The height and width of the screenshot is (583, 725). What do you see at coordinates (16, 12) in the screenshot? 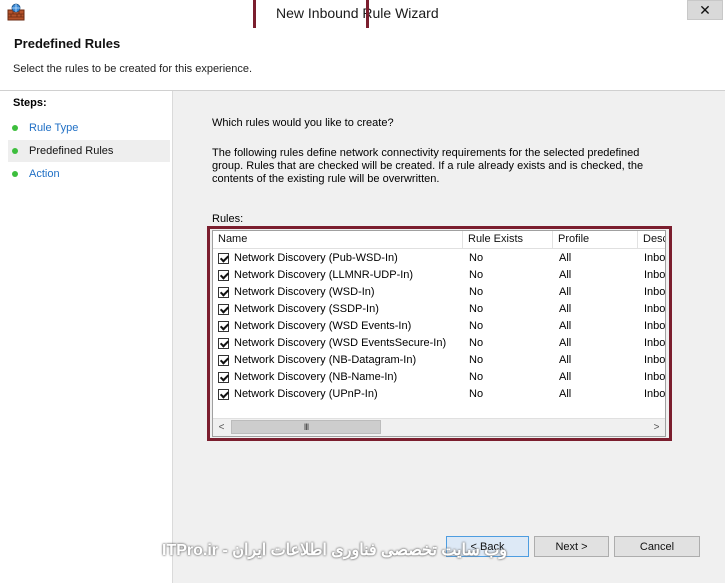
I see `firewall-app-icon` at bounding box center [16, 12].